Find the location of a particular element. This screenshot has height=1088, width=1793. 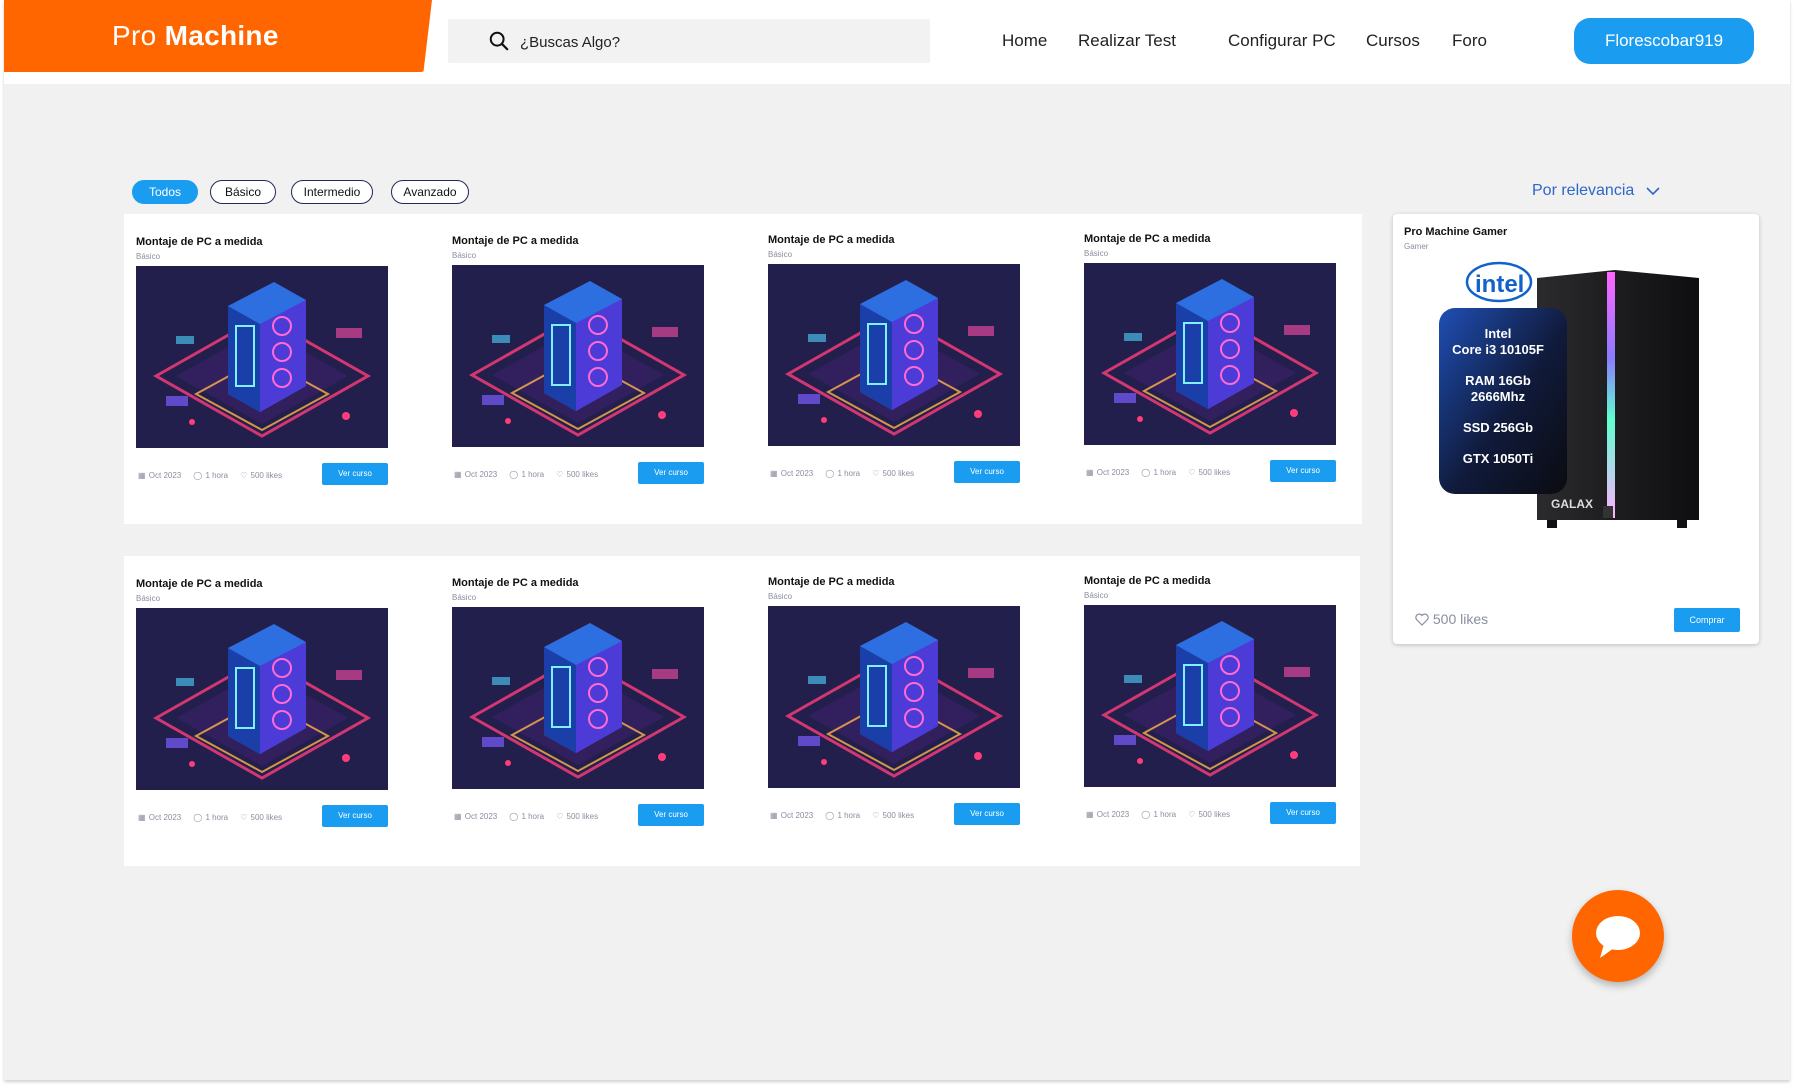

filter-intermedio: Intermedio is located at coordinates (332, 192).